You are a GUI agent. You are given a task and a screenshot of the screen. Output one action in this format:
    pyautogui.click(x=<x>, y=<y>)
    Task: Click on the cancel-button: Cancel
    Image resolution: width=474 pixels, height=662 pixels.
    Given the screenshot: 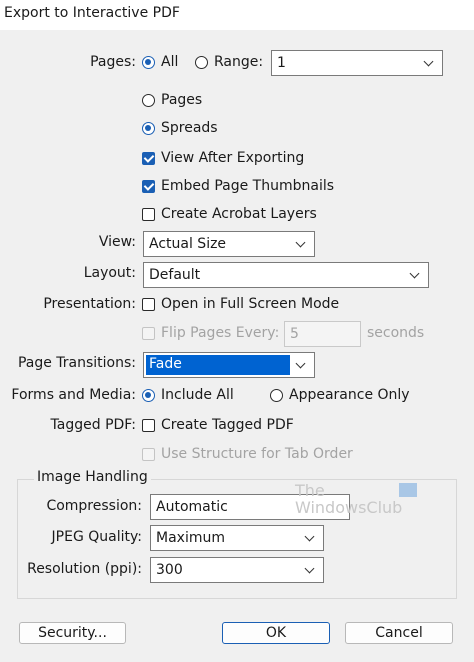 What is the action you would take?
    pyautogui.click(x=399, y=633)
    